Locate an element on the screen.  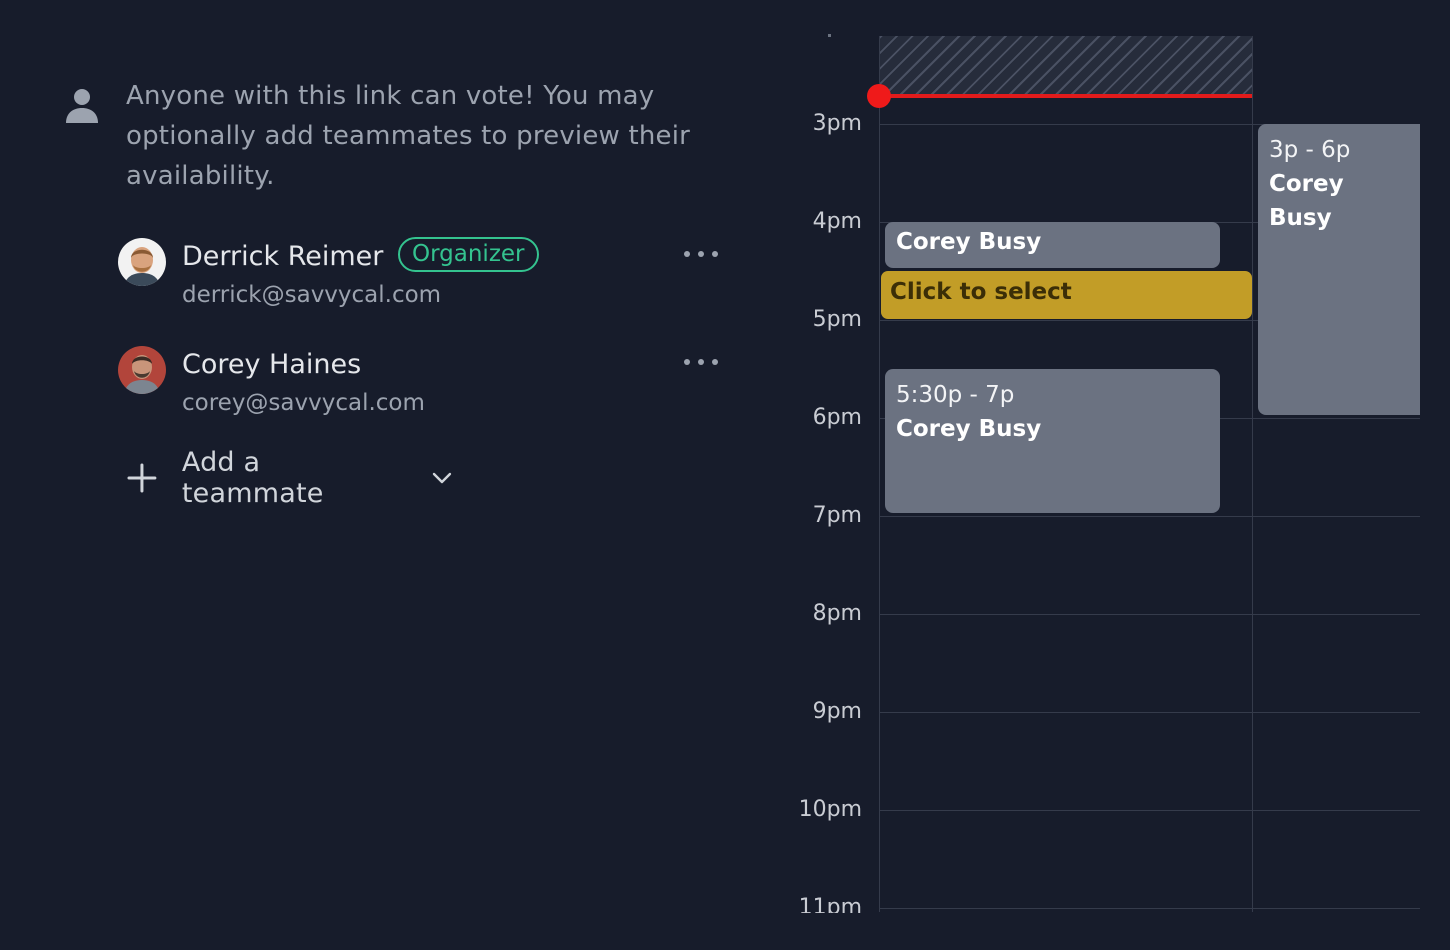
hour-label: 11pm is located at coordinates (830, 904).